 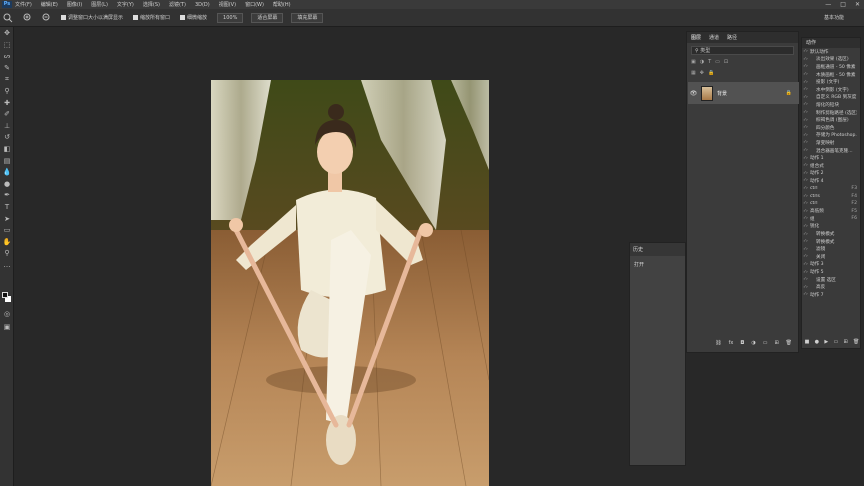 I want to click on menu-select: 选择(S), so click(x=151, y=4).